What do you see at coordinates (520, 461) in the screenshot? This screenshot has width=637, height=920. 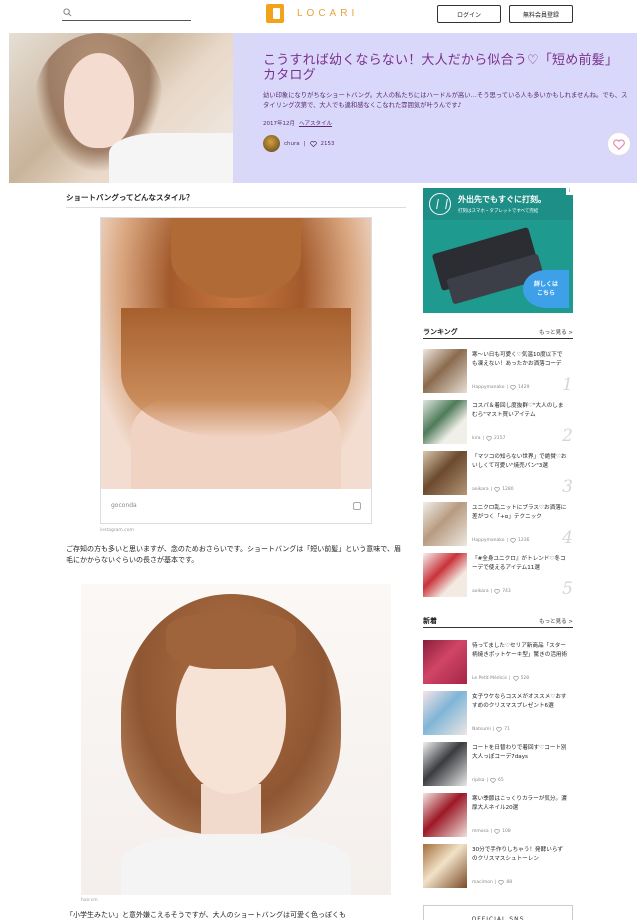 I see `list-item-title: 「マツコの知らない世界」で絶賛♡おいしくて可愛い"焼売パン"3選` at bounding box center [520, 461].